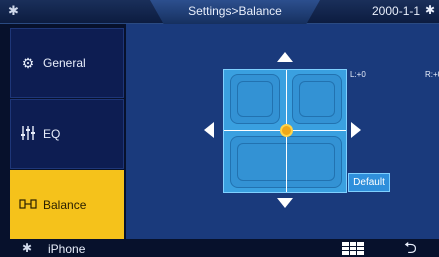 This screenshot has height=257, width=439. What do you see at coordinates (52, 134) in the screenshot?
I see `sidebar-item-label: EQ` at bounding box center [52, 134].